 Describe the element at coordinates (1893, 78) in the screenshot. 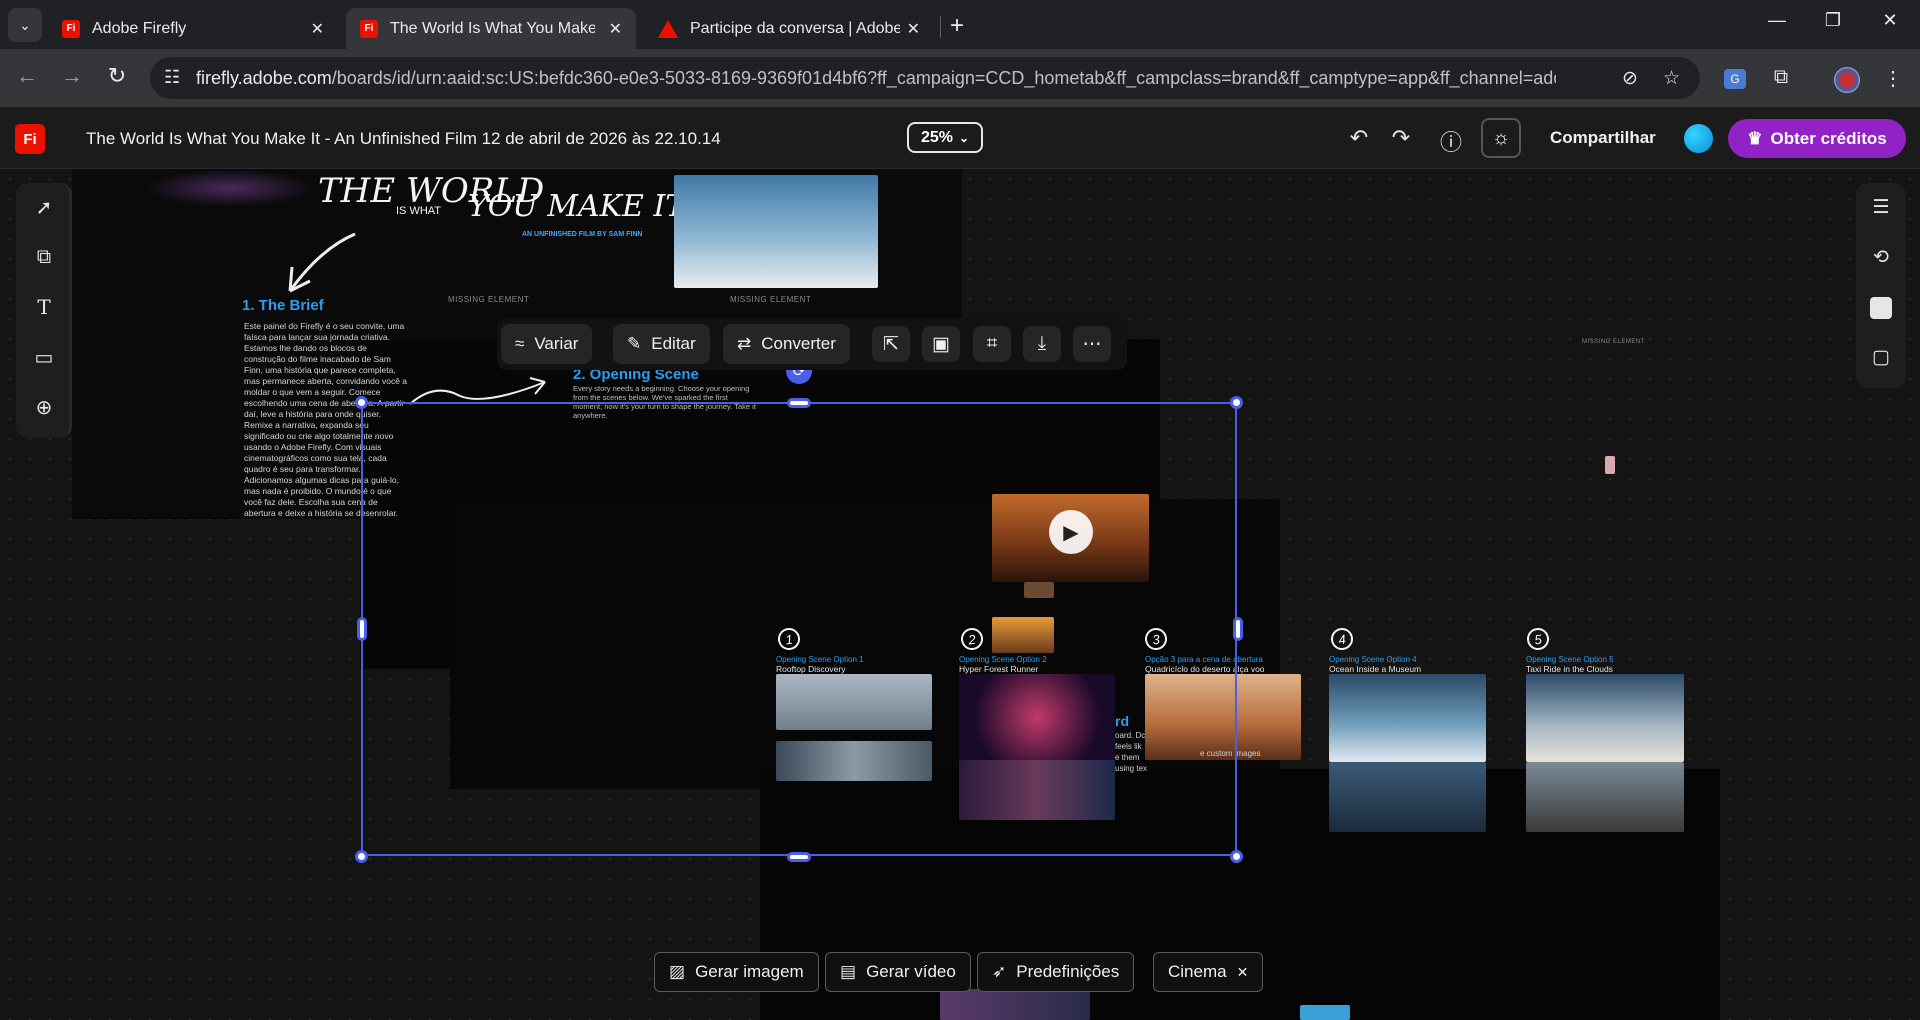

I see `more-vertical-icon: ⋮` at that location.